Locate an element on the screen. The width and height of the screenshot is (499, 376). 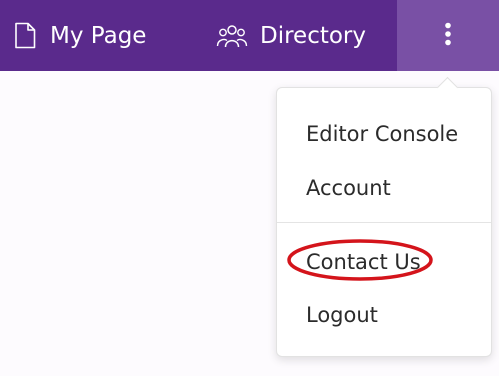
menu-divider is located at coordinates (384, 222).